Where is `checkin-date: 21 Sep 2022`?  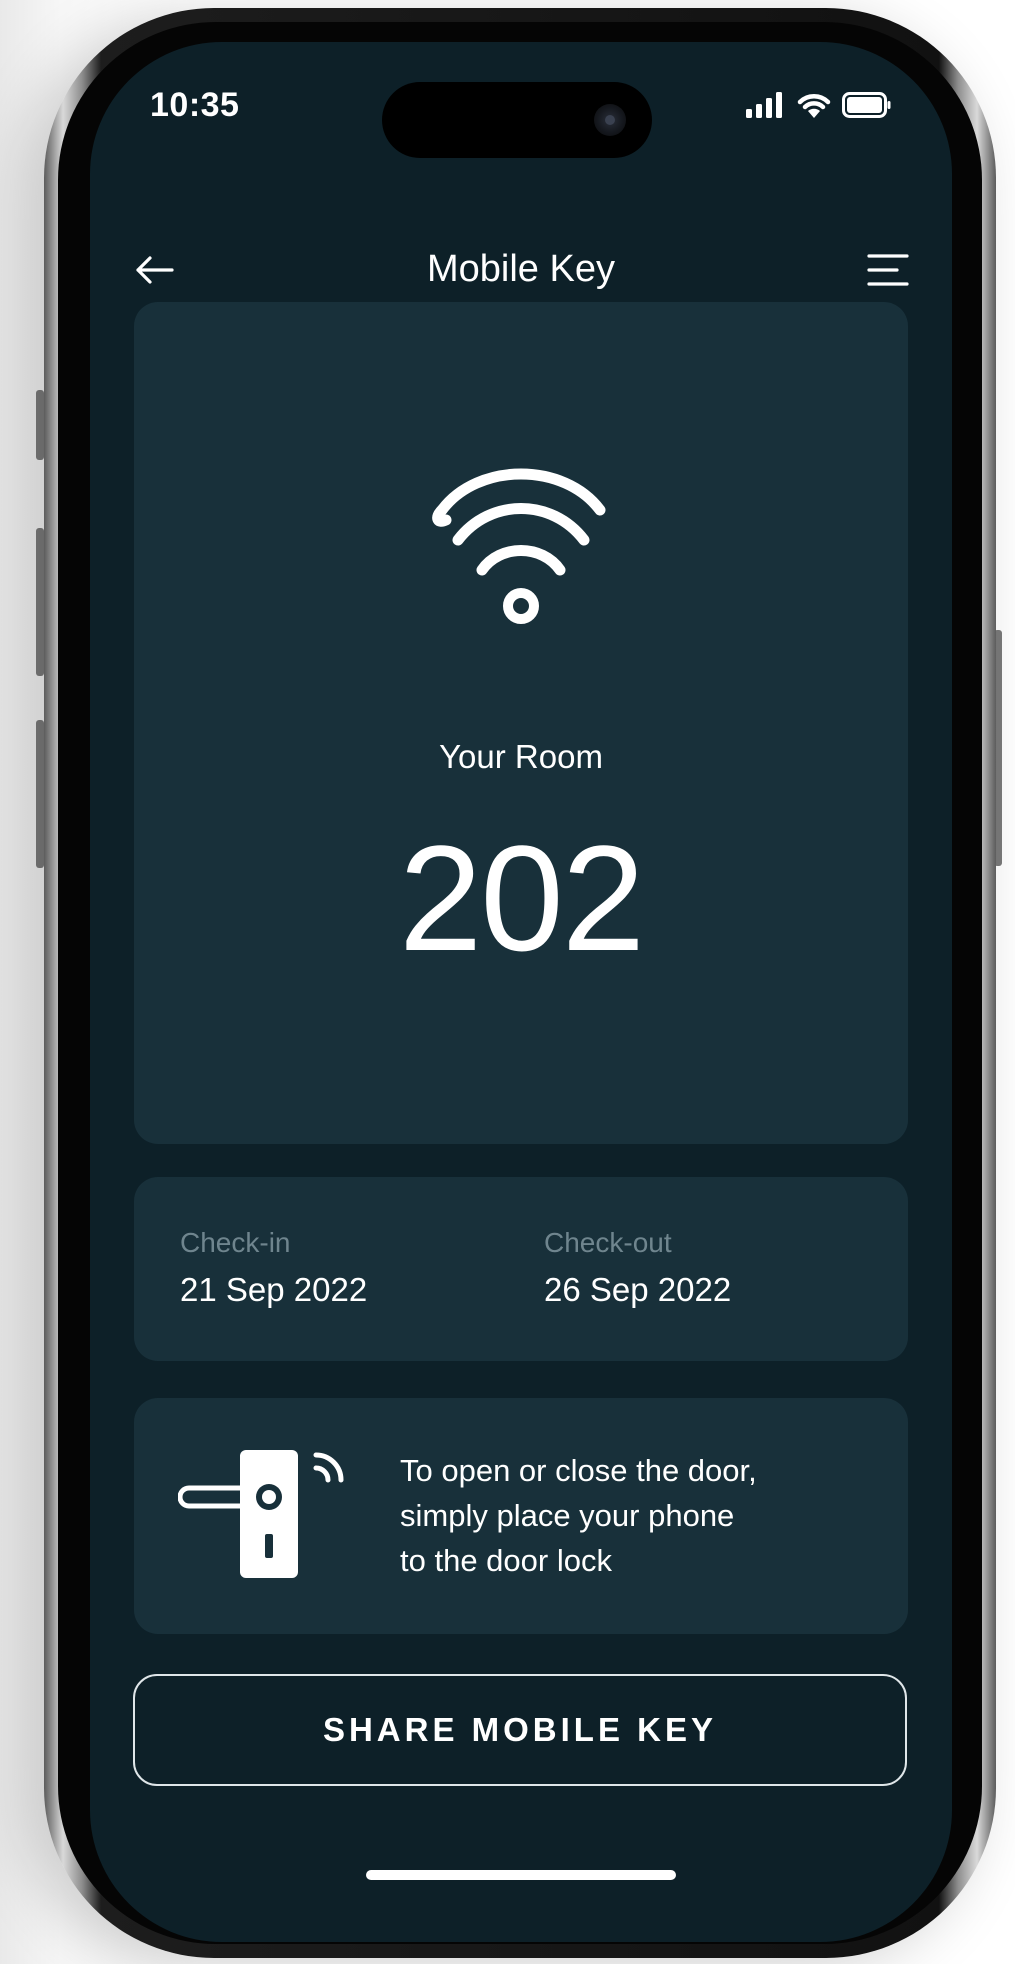
checkin-date: 21 Sep 2022 is located at coordinates (274, 1289).